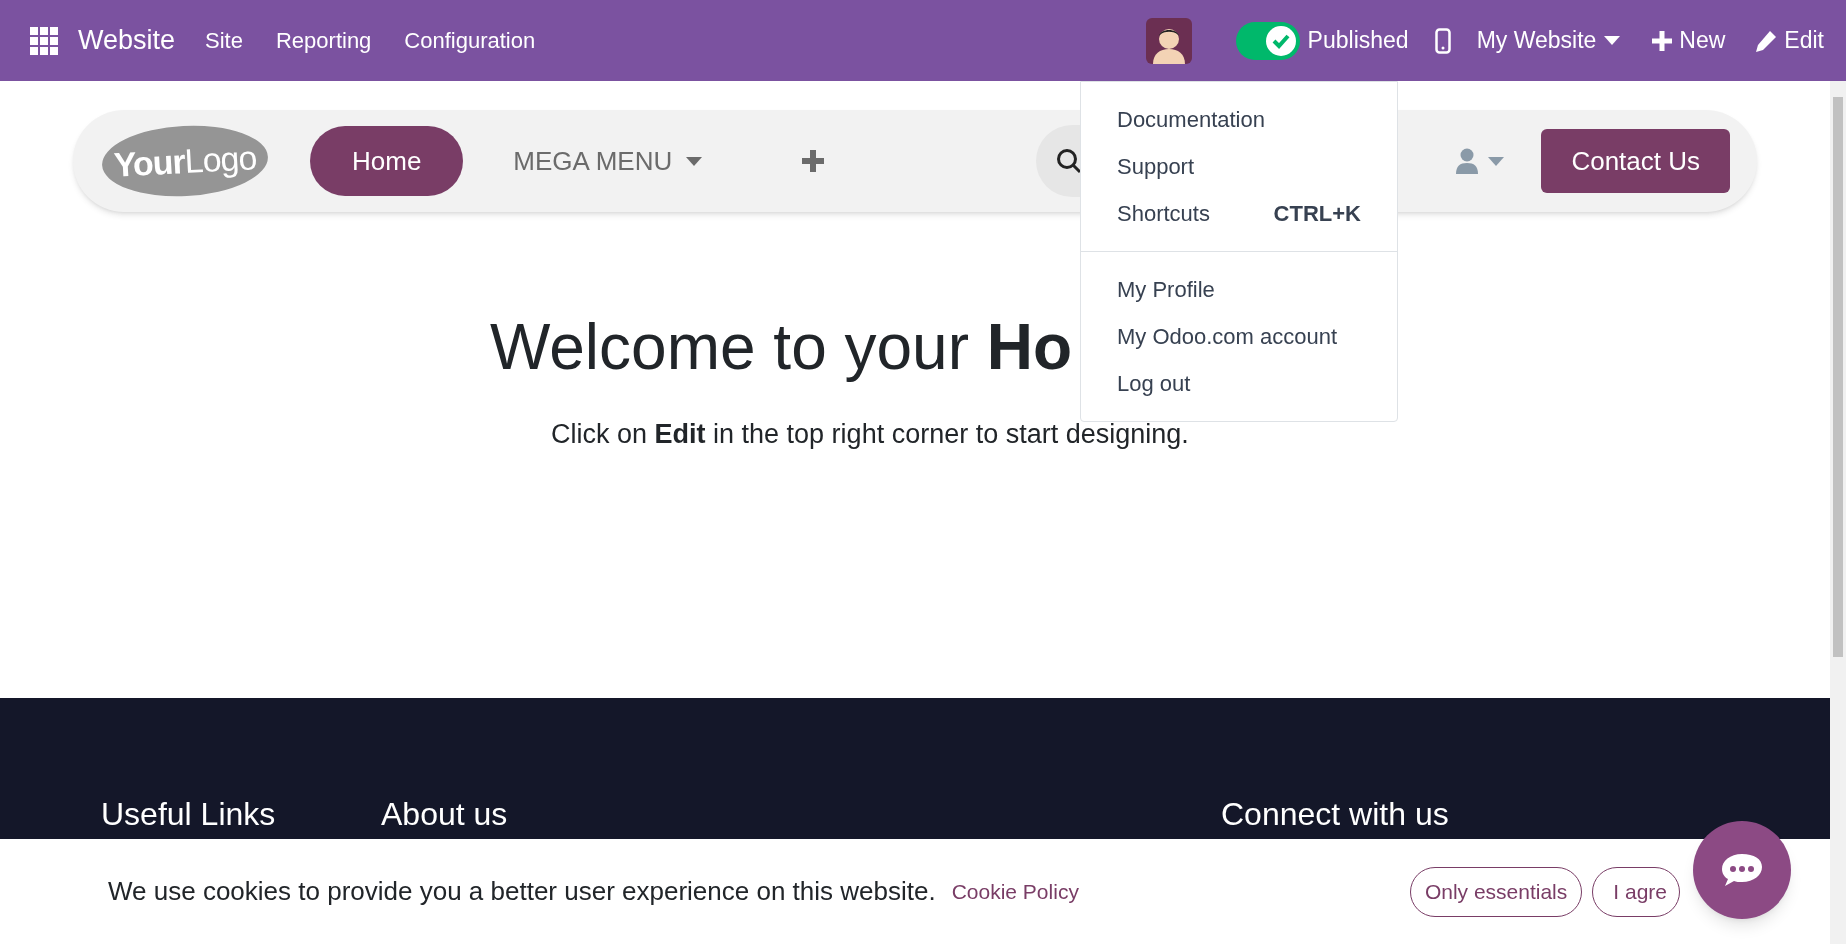 This screenshot has width=1846, height=944. Describe the element at coordinates (1548, 40) in the screenshot. I see `website-switcher: My Website` at that location.